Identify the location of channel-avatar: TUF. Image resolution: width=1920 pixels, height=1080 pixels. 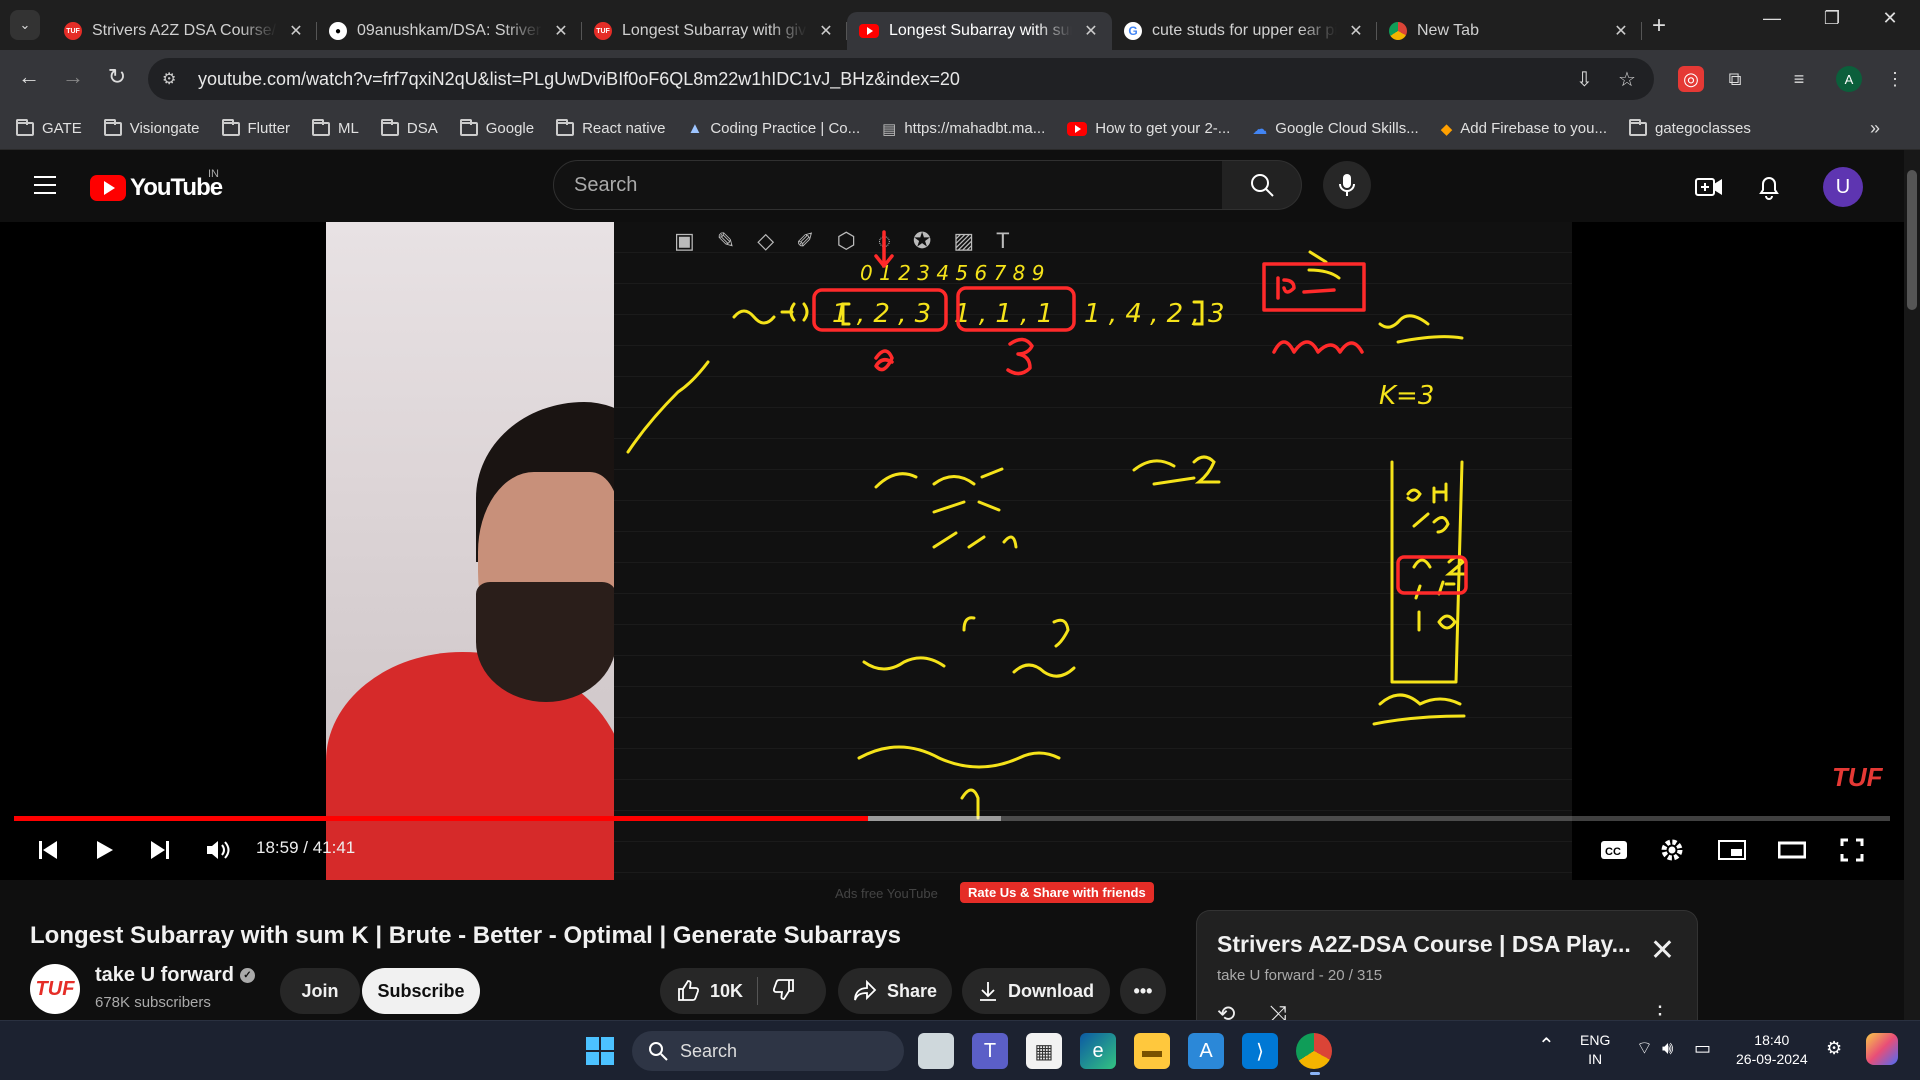
(55, 989).